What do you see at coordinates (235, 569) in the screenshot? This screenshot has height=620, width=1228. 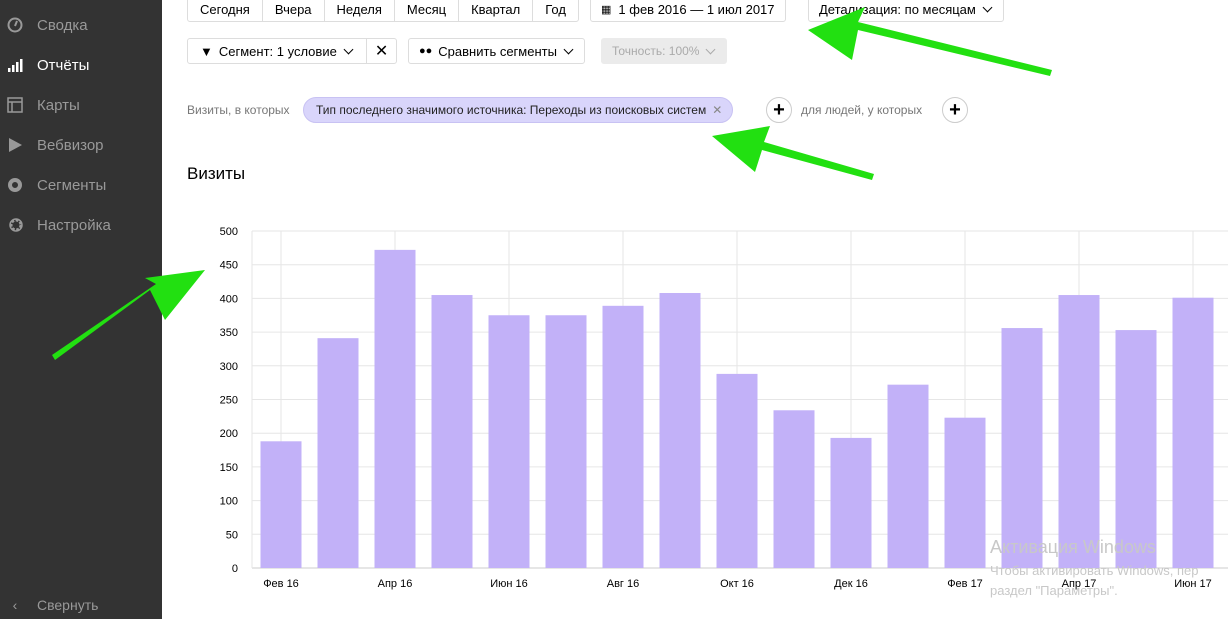 I see `y-tick-label: 0` at bounding box center [235, 569].